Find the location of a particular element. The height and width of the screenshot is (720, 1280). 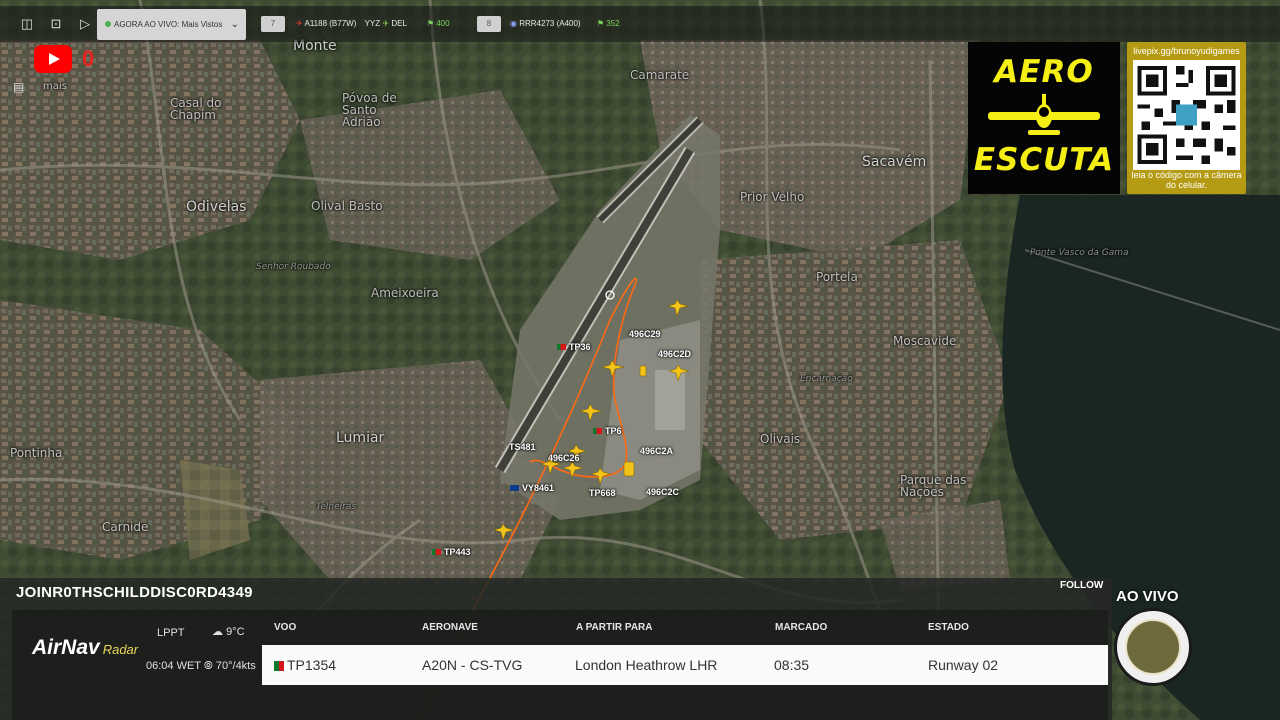

cloud-icon: ☁ is located at coordinates (217, 632).